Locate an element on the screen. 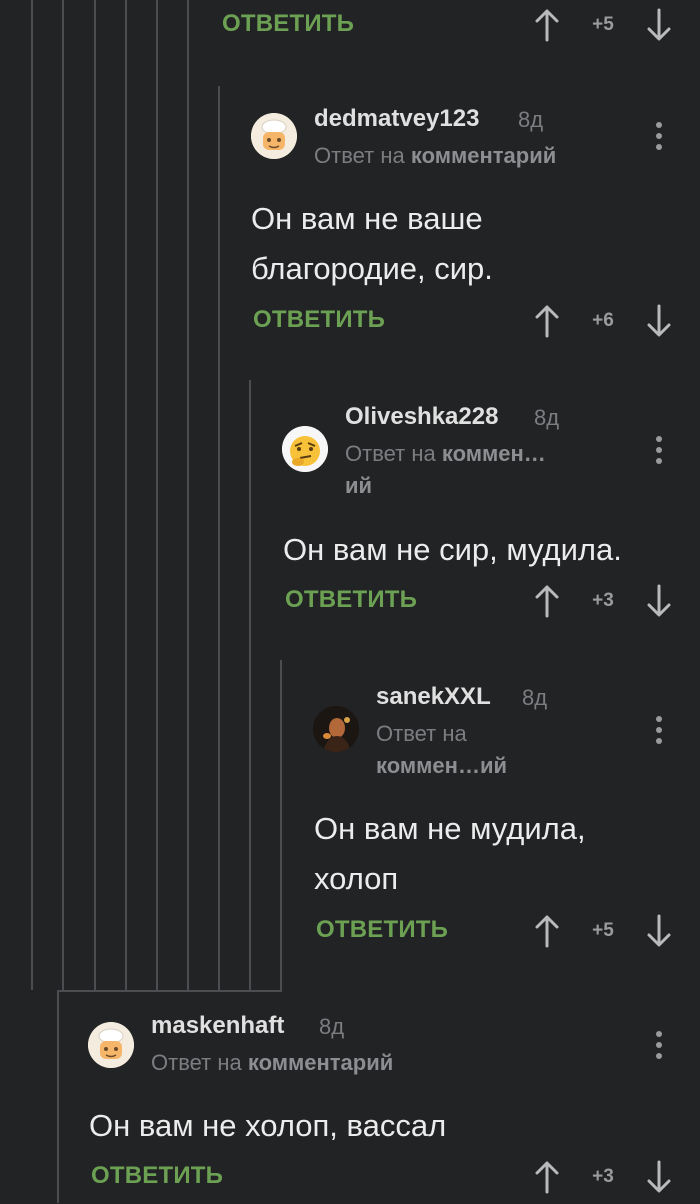 The width and height of the screenshot is (700, 1204). comment-text: Он вам не холоп, вассал is located at coordinates (268, 1125).